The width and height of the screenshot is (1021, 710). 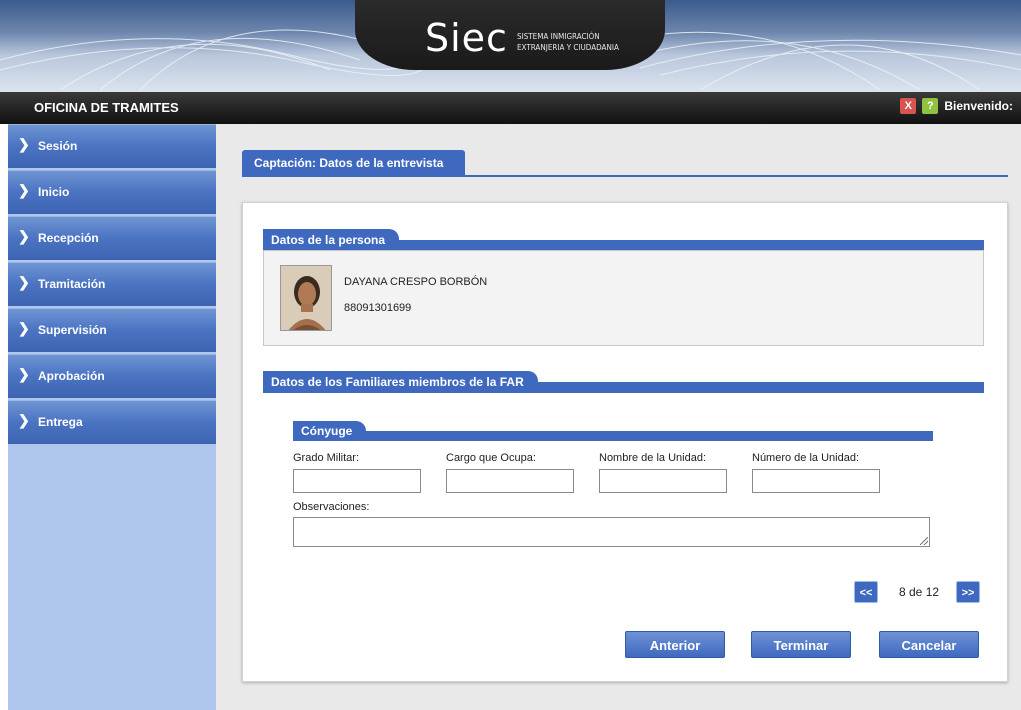 I want to click on person-section-title: Datos de la persona, so click(x=331, y=240).